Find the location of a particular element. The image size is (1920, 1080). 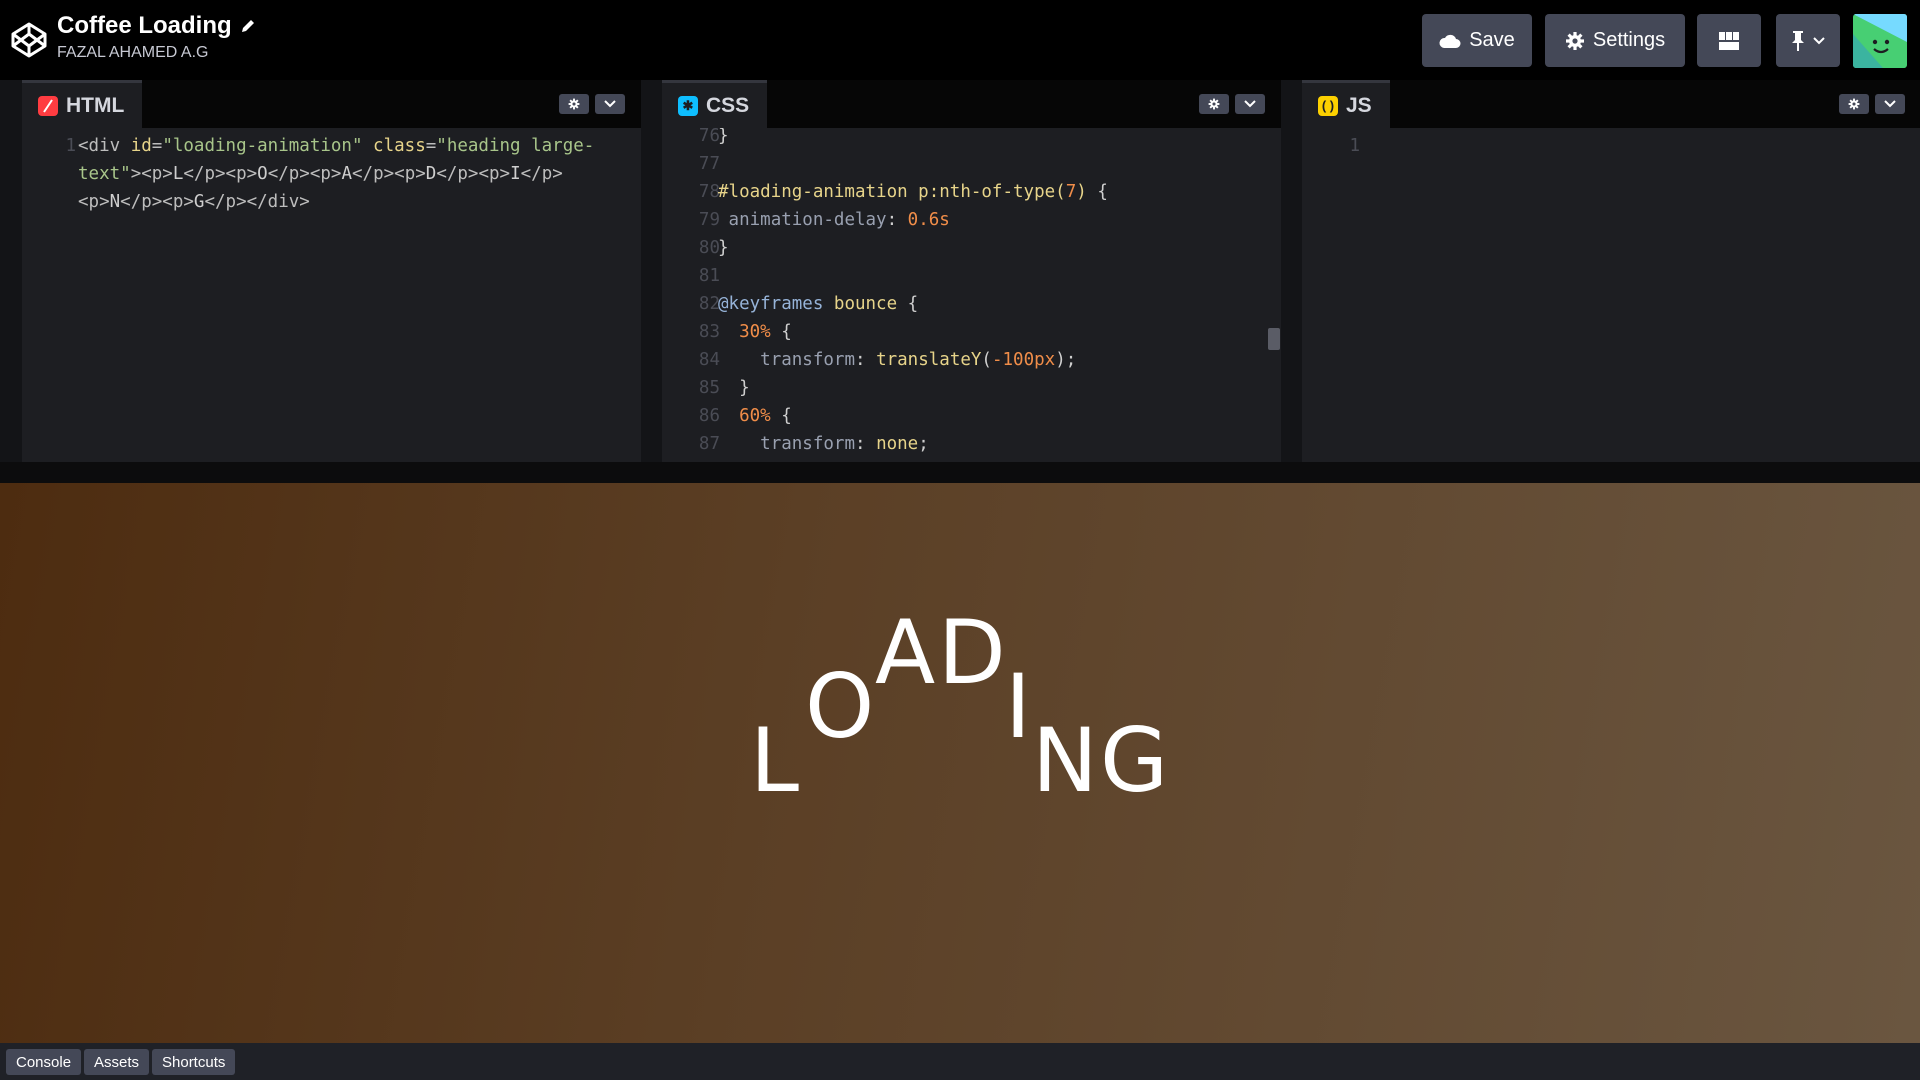

codepen-logo-icon is located at coordinates (29, 40).